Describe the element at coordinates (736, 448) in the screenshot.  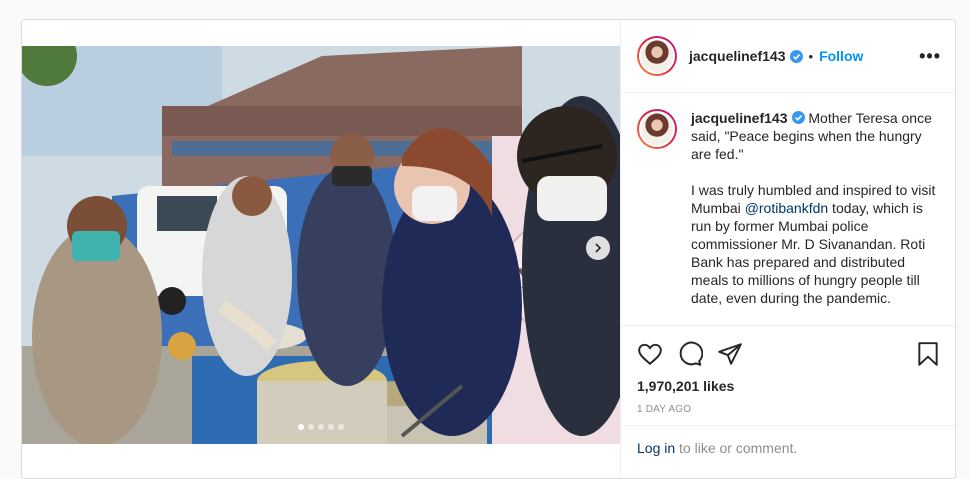
I see `login-suffix: to like or comment.` at that location.